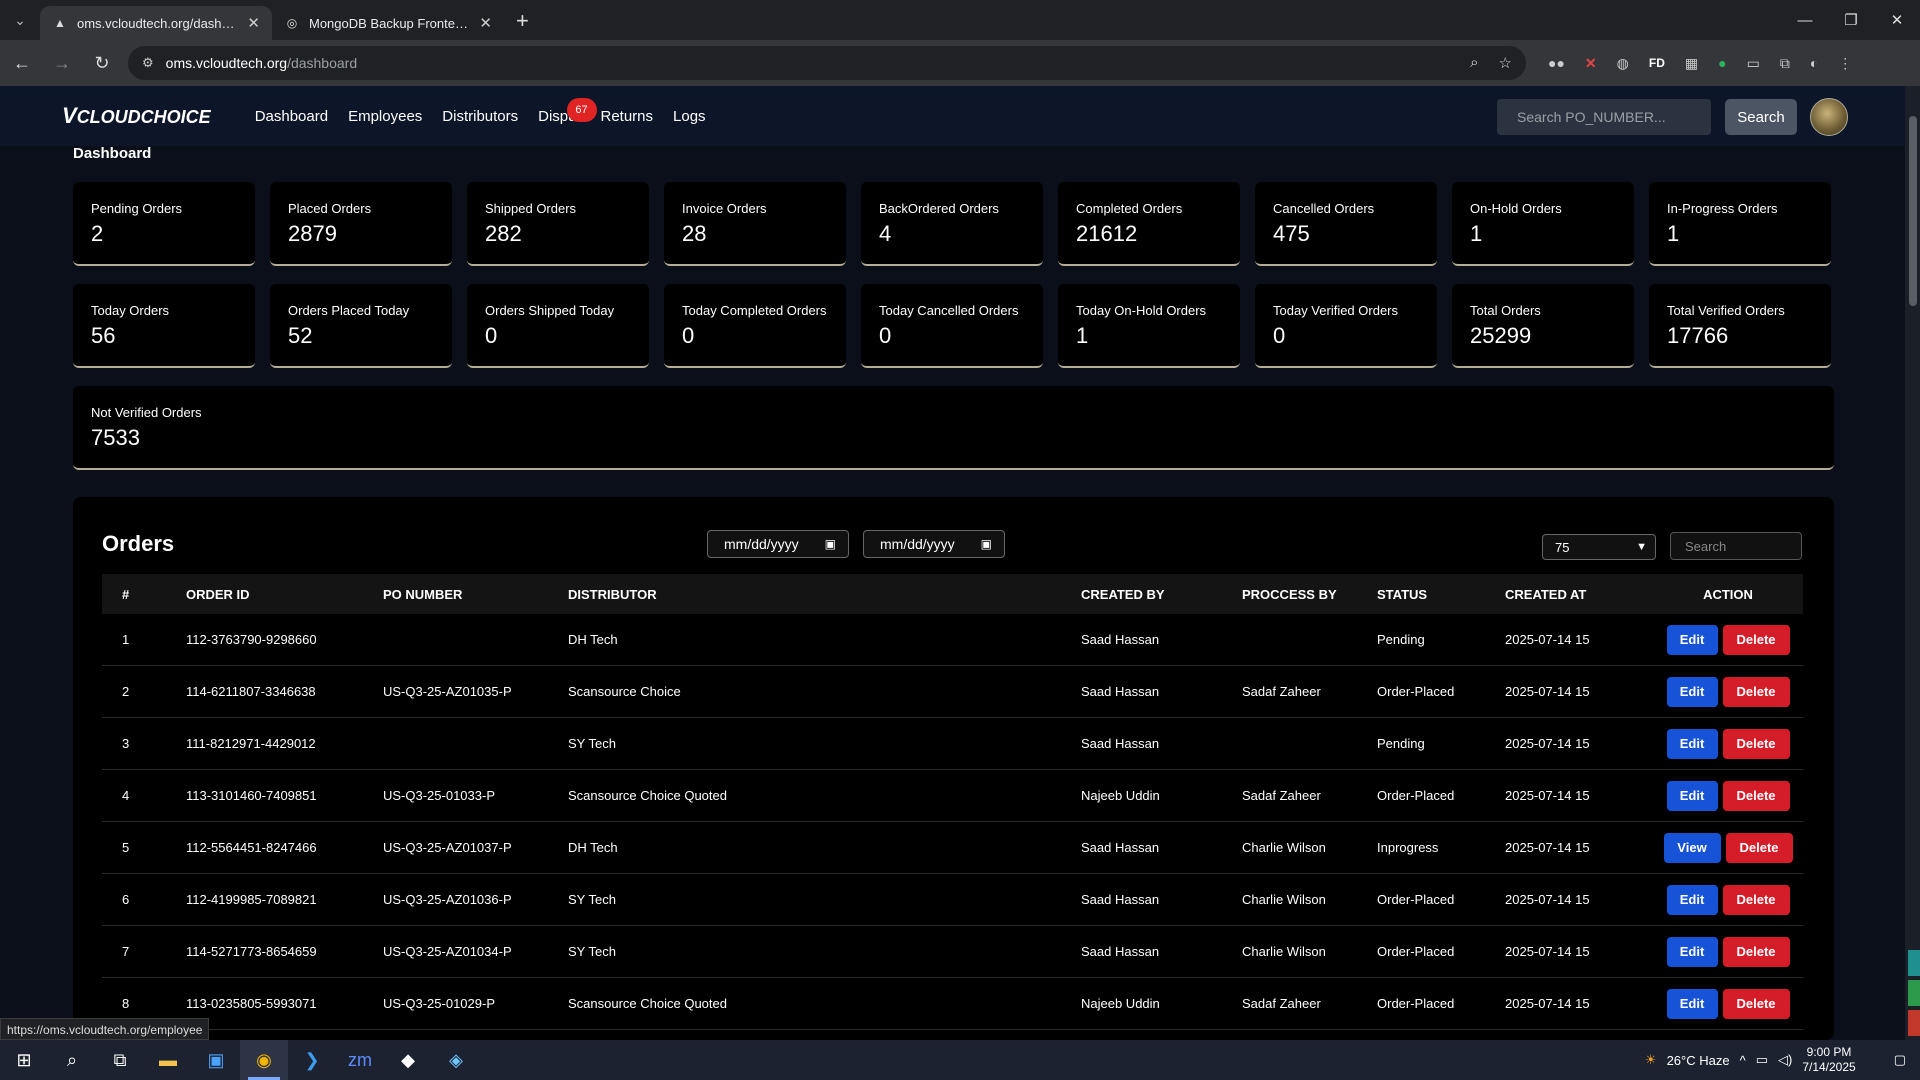  What do you see at coordinates (1736, 546) in the screenshot?
I see `table-search-input: Search` at bounding box center [1736, 546].